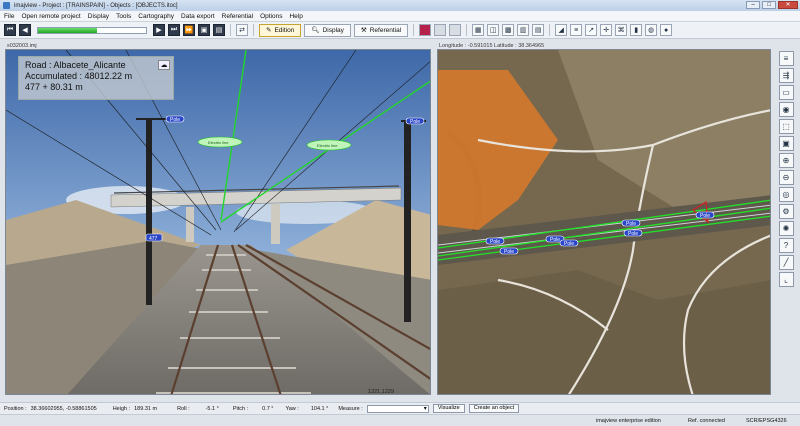 The image size is (800, 426). Describe the element at coordinates (75, 65) in the screenshot. I see `road-name: Road : Albacete_Alicante` at that location.